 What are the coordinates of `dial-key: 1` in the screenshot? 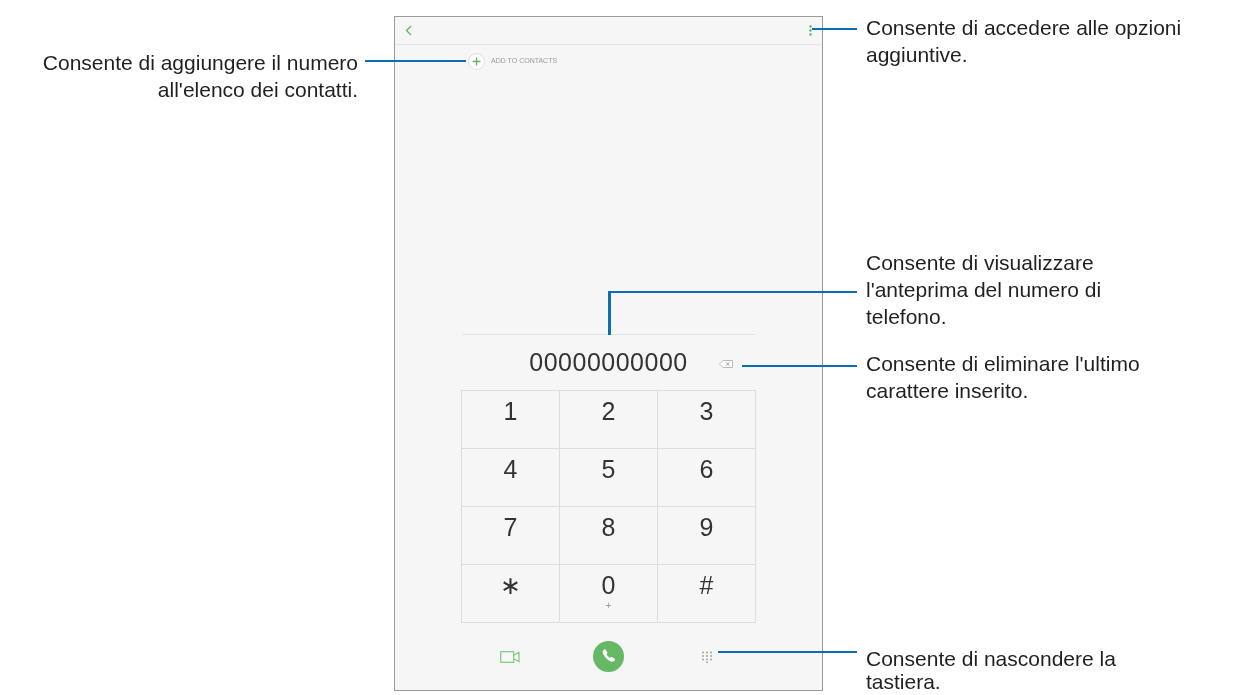 It's located at (511, 420).